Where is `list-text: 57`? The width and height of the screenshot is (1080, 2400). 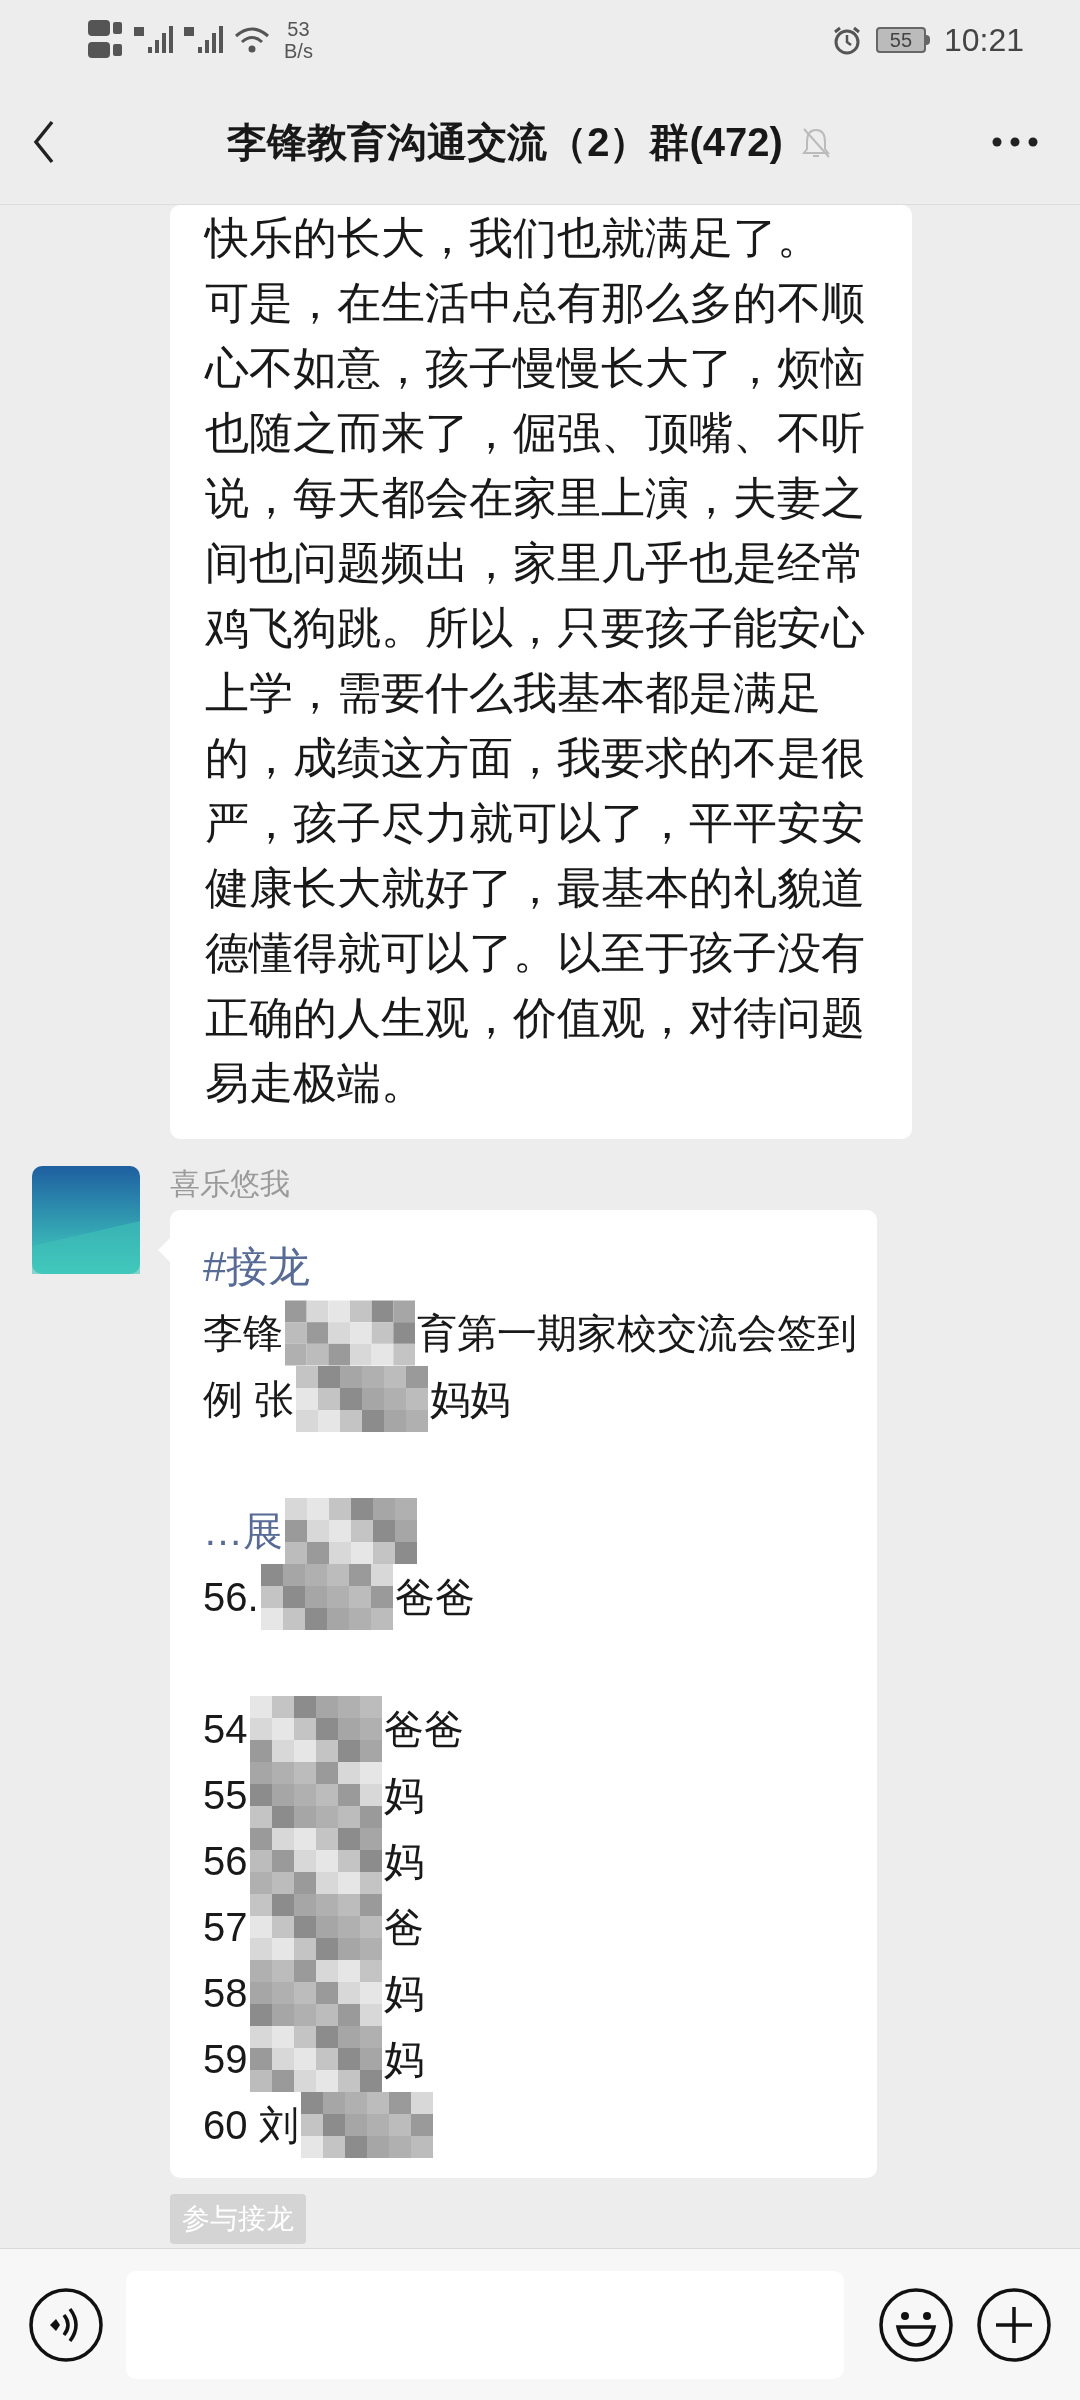 list-text: 57 is located at coordinates (225, 1927).